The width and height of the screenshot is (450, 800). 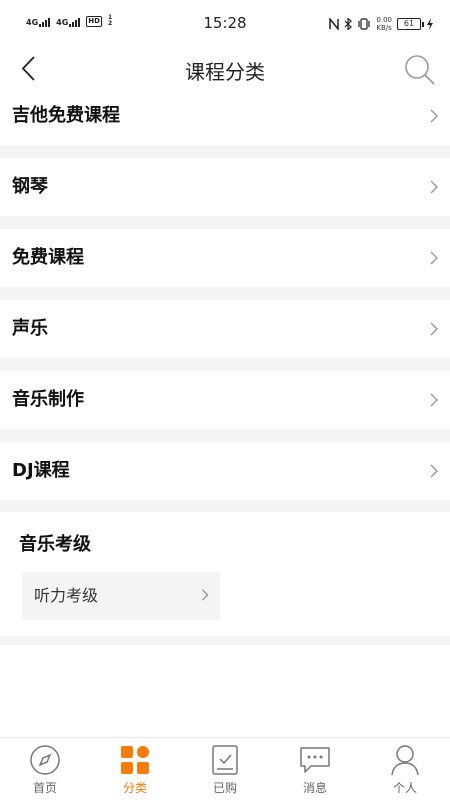 I want to click on category-row-piano: 钢琴, so click(x=225, y=187).